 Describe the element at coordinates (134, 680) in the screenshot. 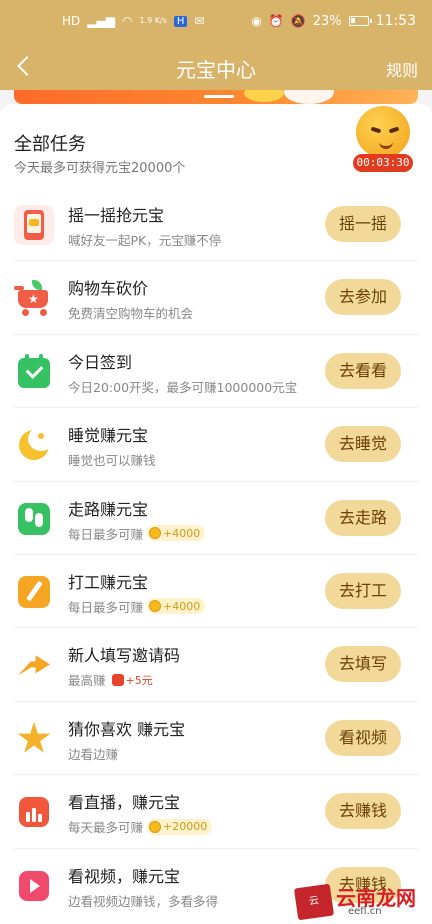

I see `reward-badge: +5元` at that location.